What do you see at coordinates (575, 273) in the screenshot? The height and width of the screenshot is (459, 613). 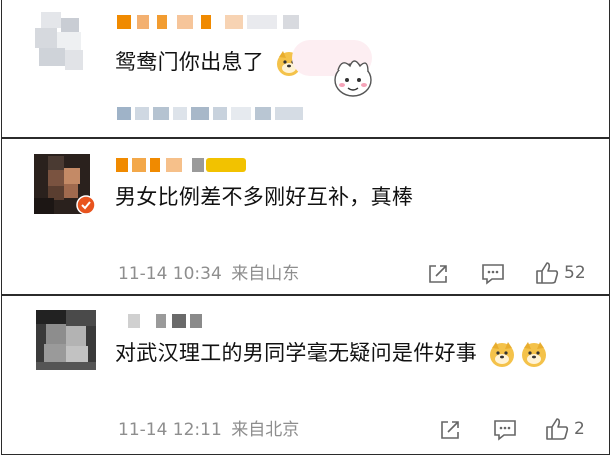 I see `like-count: 52` at bounding box center [575, 273].